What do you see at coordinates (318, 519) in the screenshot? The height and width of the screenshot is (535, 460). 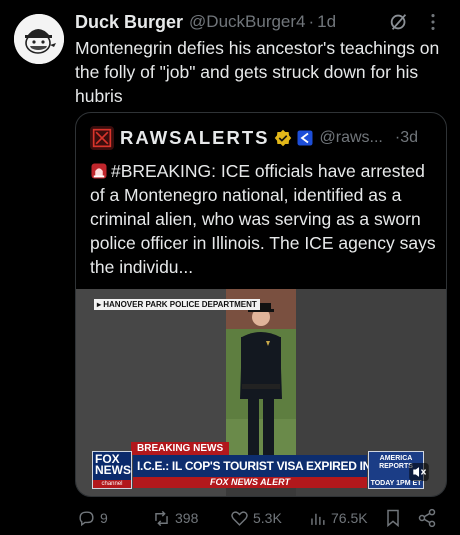 I see `views-chart-icon` at bounding box center [318, 519].